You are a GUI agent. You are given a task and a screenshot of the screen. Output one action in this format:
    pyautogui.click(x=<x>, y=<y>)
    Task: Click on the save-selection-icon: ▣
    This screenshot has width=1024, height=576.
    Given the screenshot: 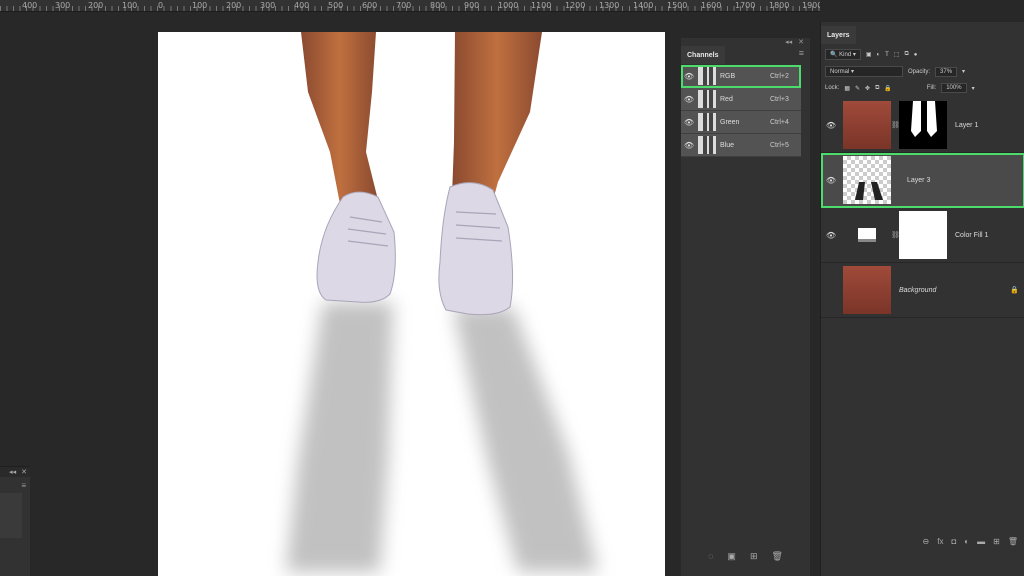 What is the action you would take?
    pyautogui.click(x=731, y=556)
    